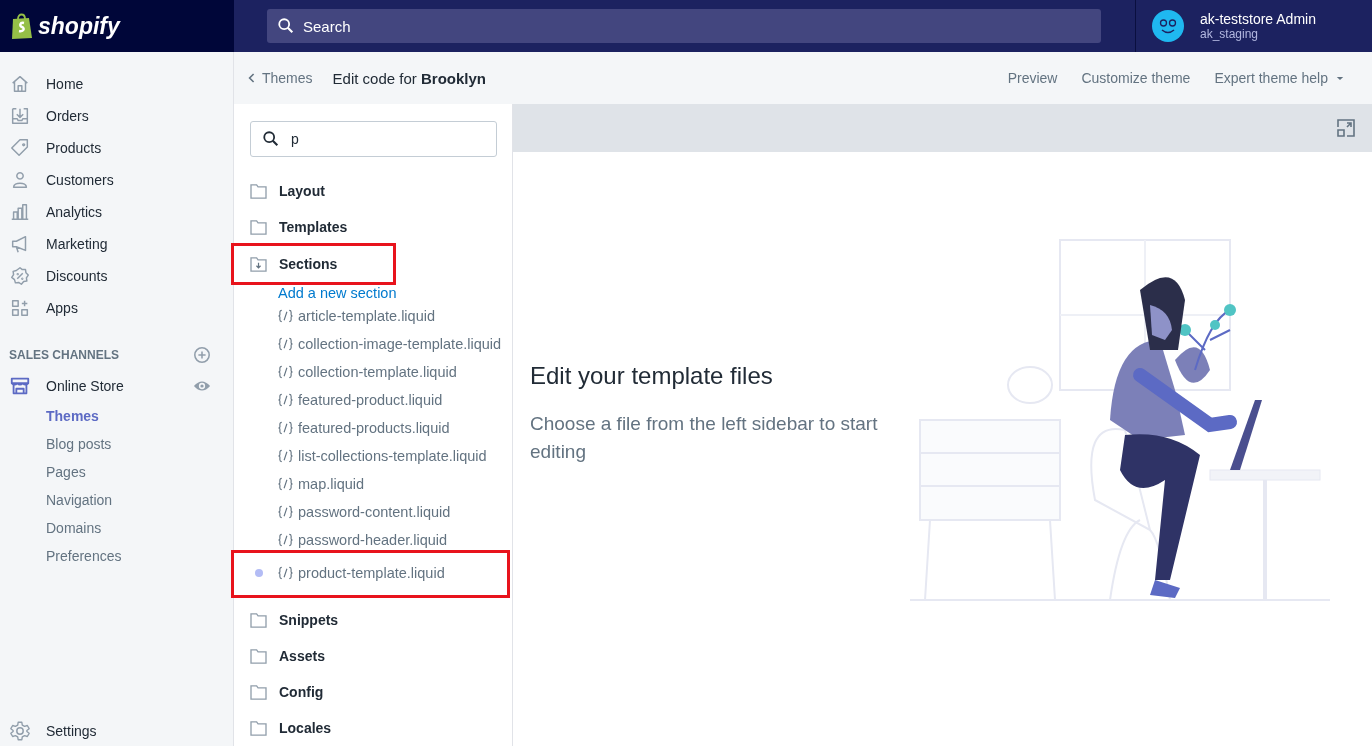  What do you see at coordinates (22, 26) in the screenshot?
I see `shopping-bag-icon` at bounding box center [22, 26].